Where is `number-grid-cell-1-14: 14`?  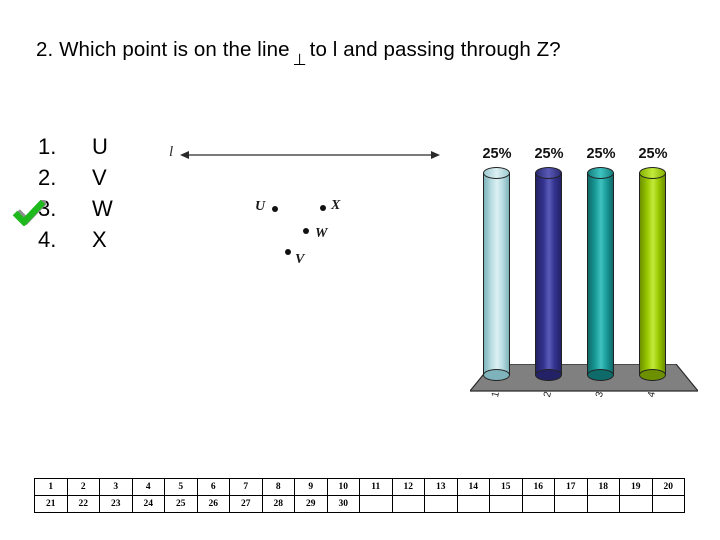
number-grid-cell-1-14: 14 is located at coordinates (473, 487).